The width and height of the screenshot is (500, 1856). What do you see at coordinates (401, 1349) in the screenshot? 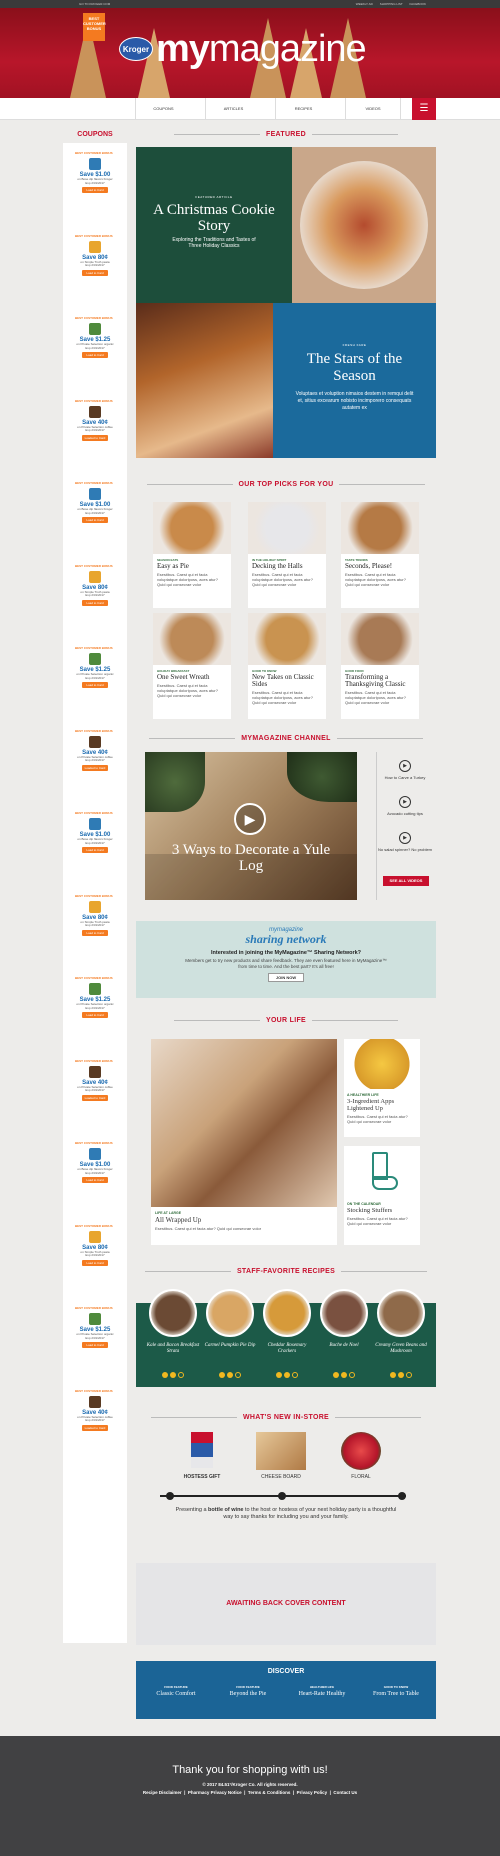
I see `recipe-name: Creamy Green Beans and Mushroom` at bounding box center [401, 1349].